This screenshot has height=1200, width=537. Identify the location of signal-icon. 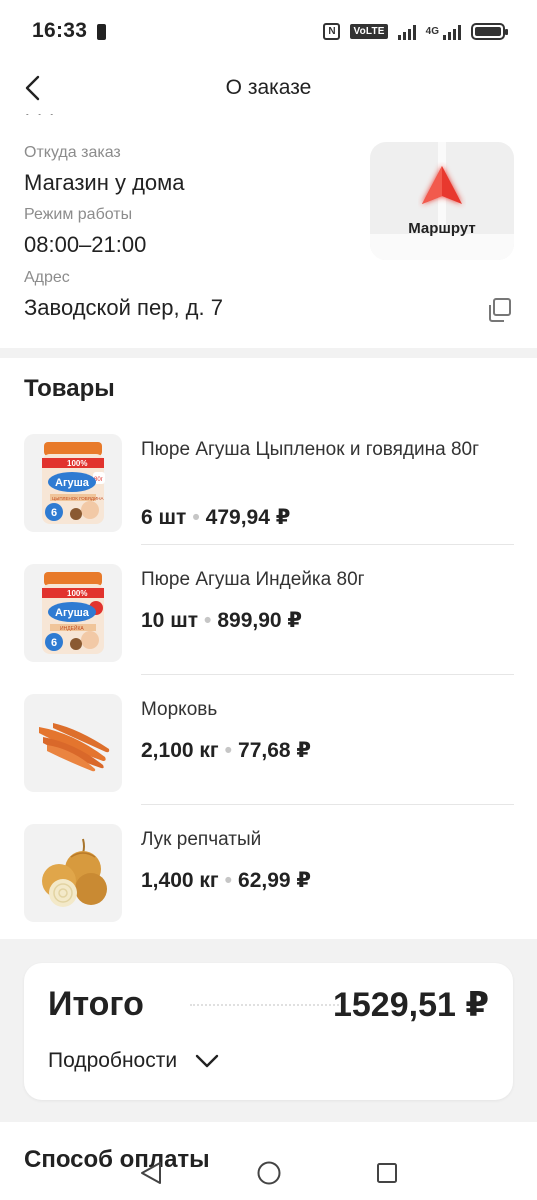
(406, 31).